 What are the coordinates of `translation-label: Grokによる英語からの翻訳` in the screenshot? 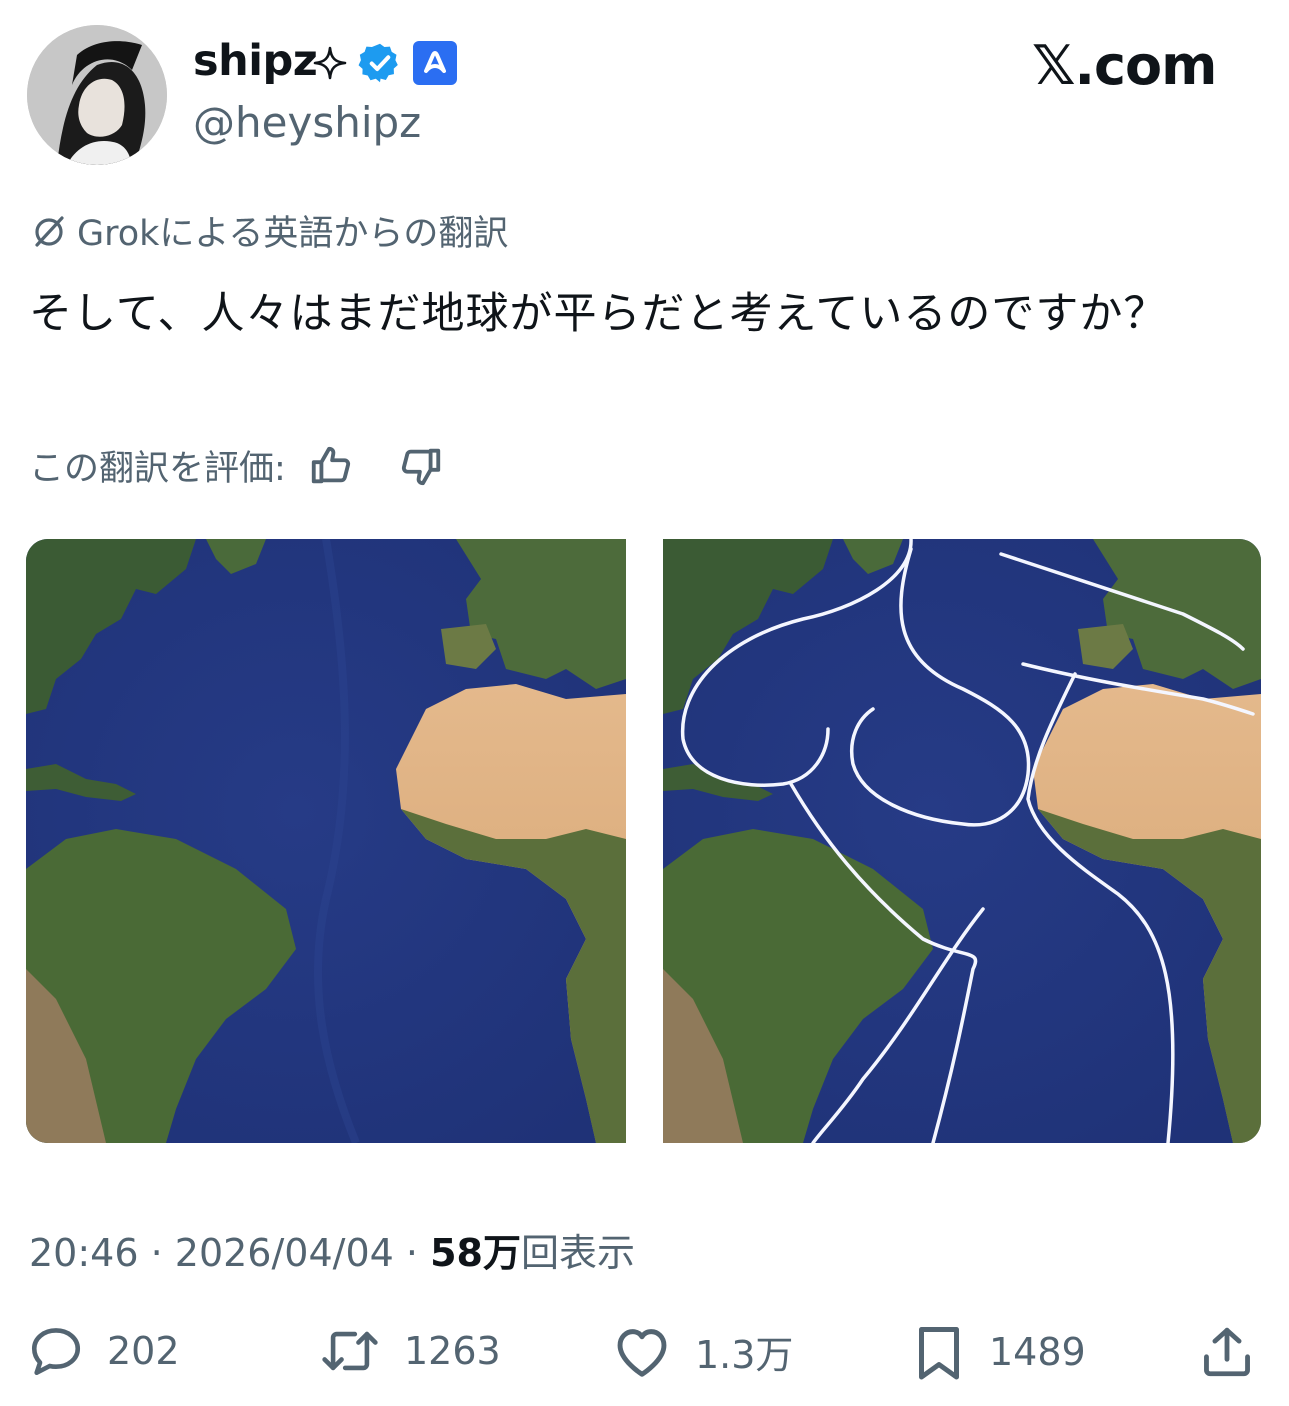 It's located at (293, 234).